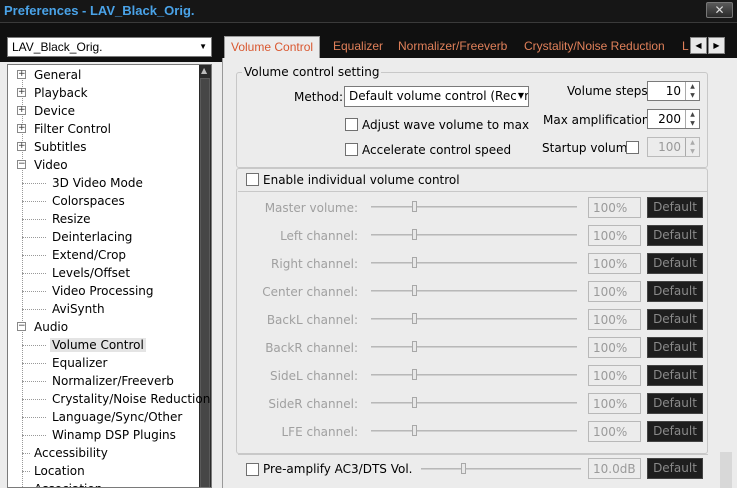 This screenshot has width=737, height=488. I want to click on tree-item: Crystality/Noise Reduction, so click(130, 399).